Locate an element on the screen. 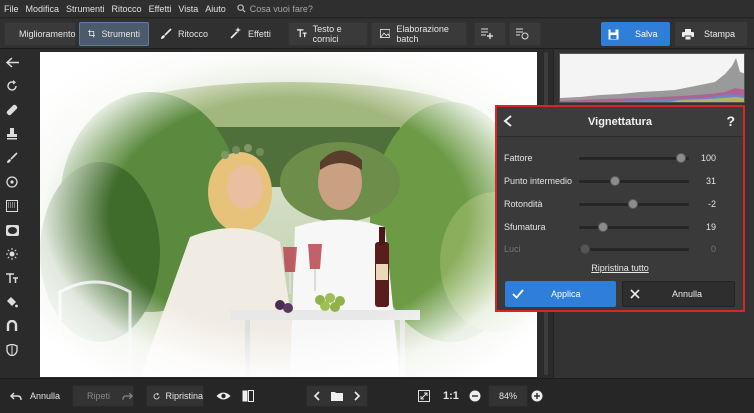 The image size is (754, 413). sun-icon is located at coordinates (12, 254).